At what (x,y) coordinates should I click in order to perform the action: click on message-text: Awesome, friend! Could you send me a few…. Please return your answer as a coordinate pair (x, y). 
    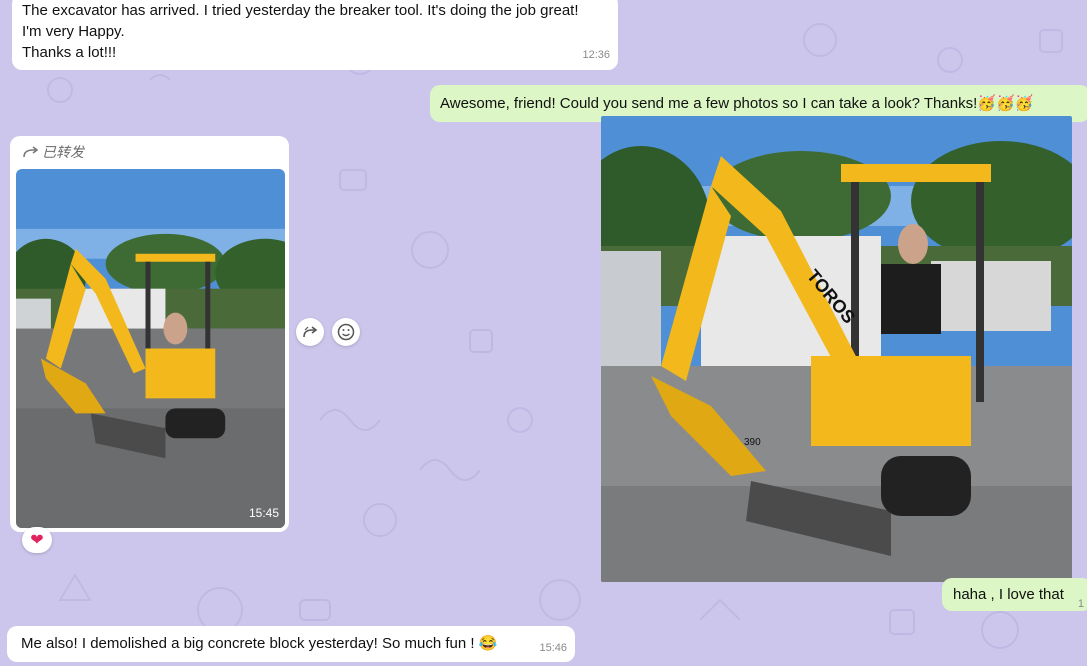
    Looking at the image, I should click on (709, 103).